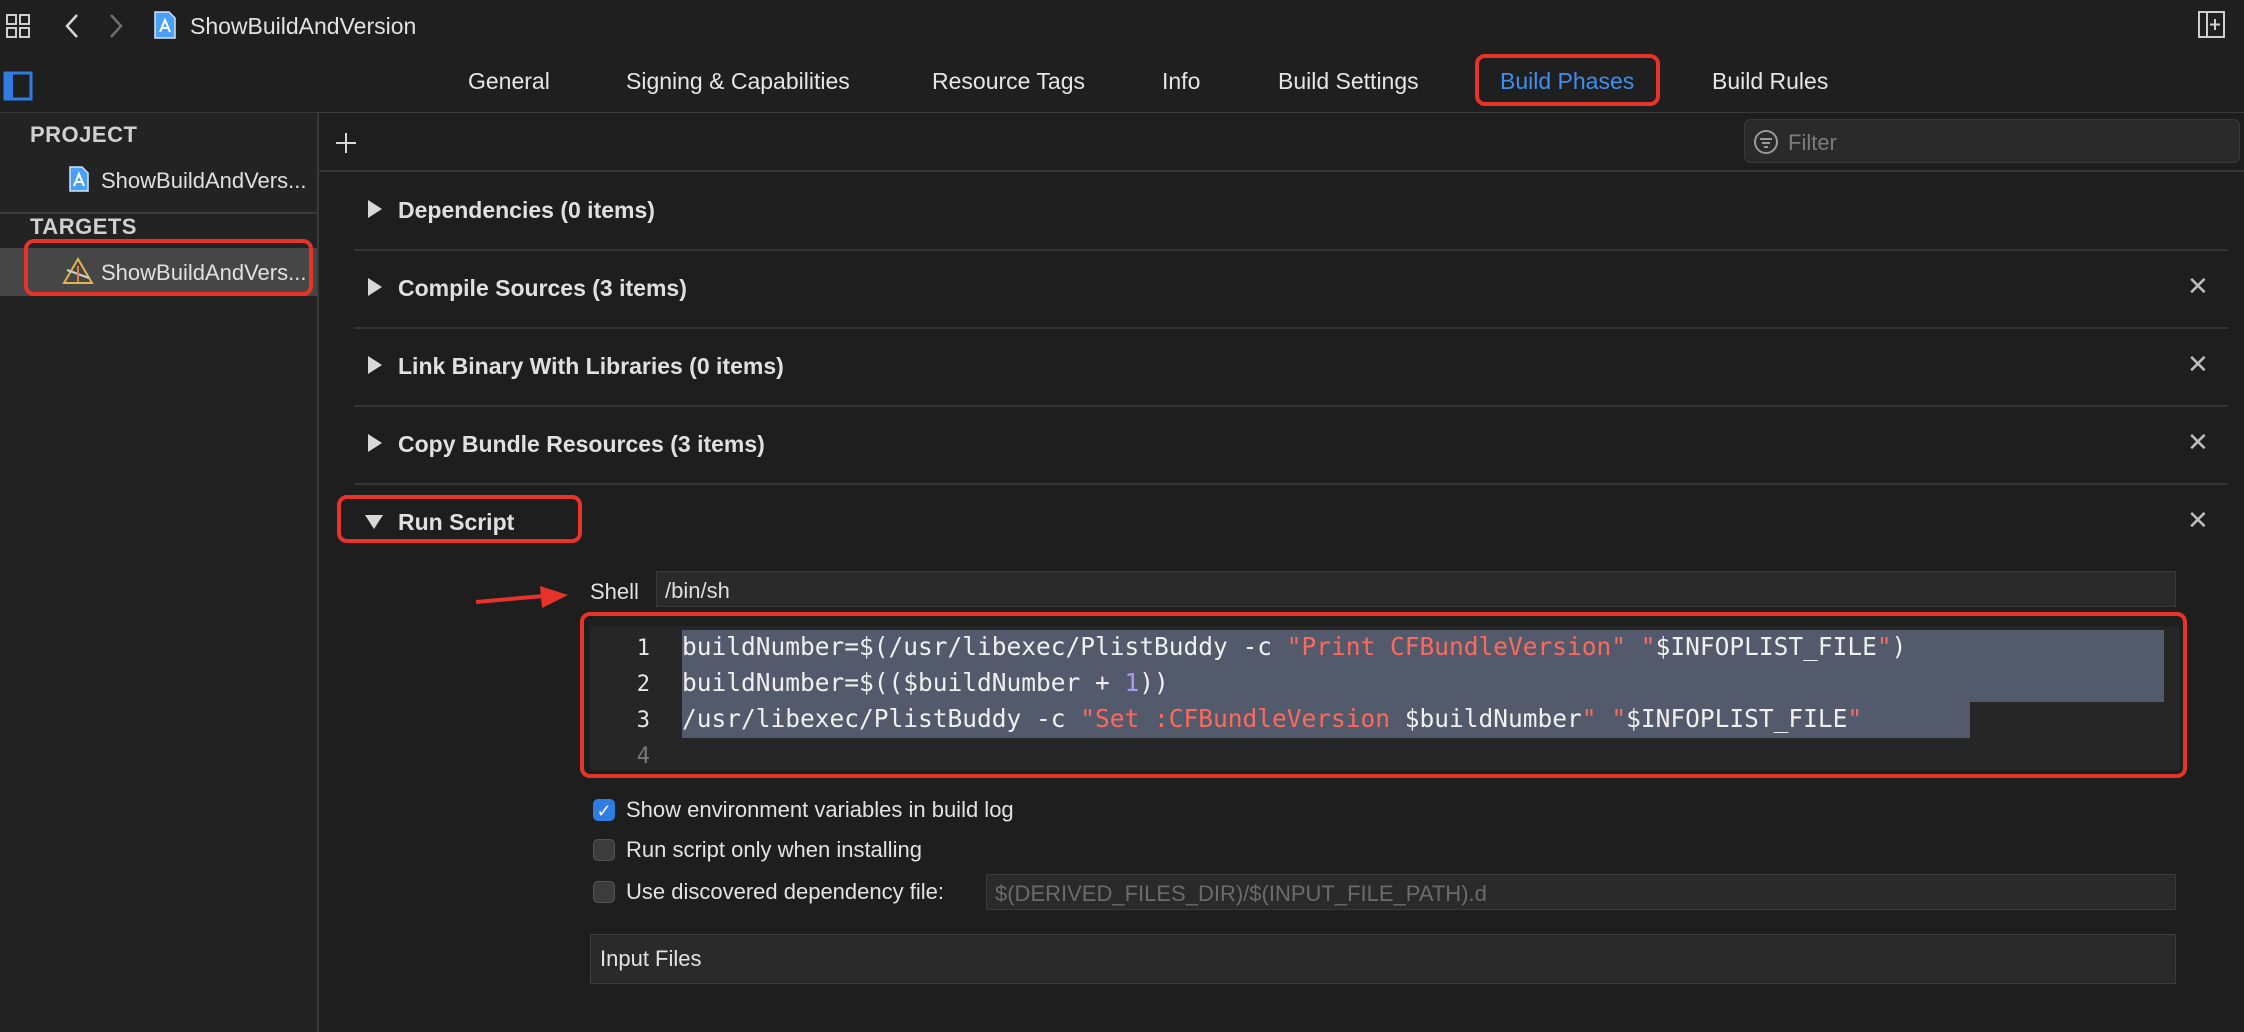 Image resolution: width=2244 pixels, height=1032 pixels. Describe the element at coordinates (591, 366) in the screenshot. I see `phase-label-link-binary: Link Binary With Libraries (0 items)` at that location.